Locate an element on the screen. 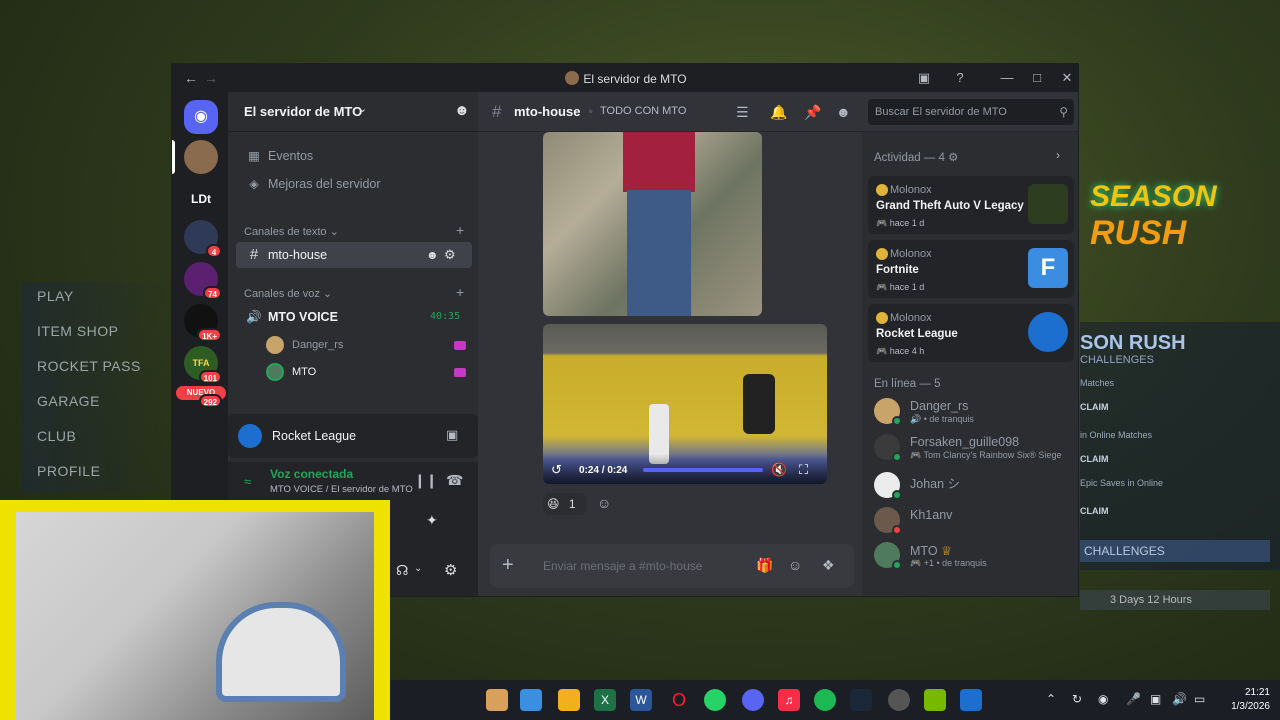 The width and height of the screenshot is (1280, 720). pin-icon: 📌 is located at coordinates (812, 112).